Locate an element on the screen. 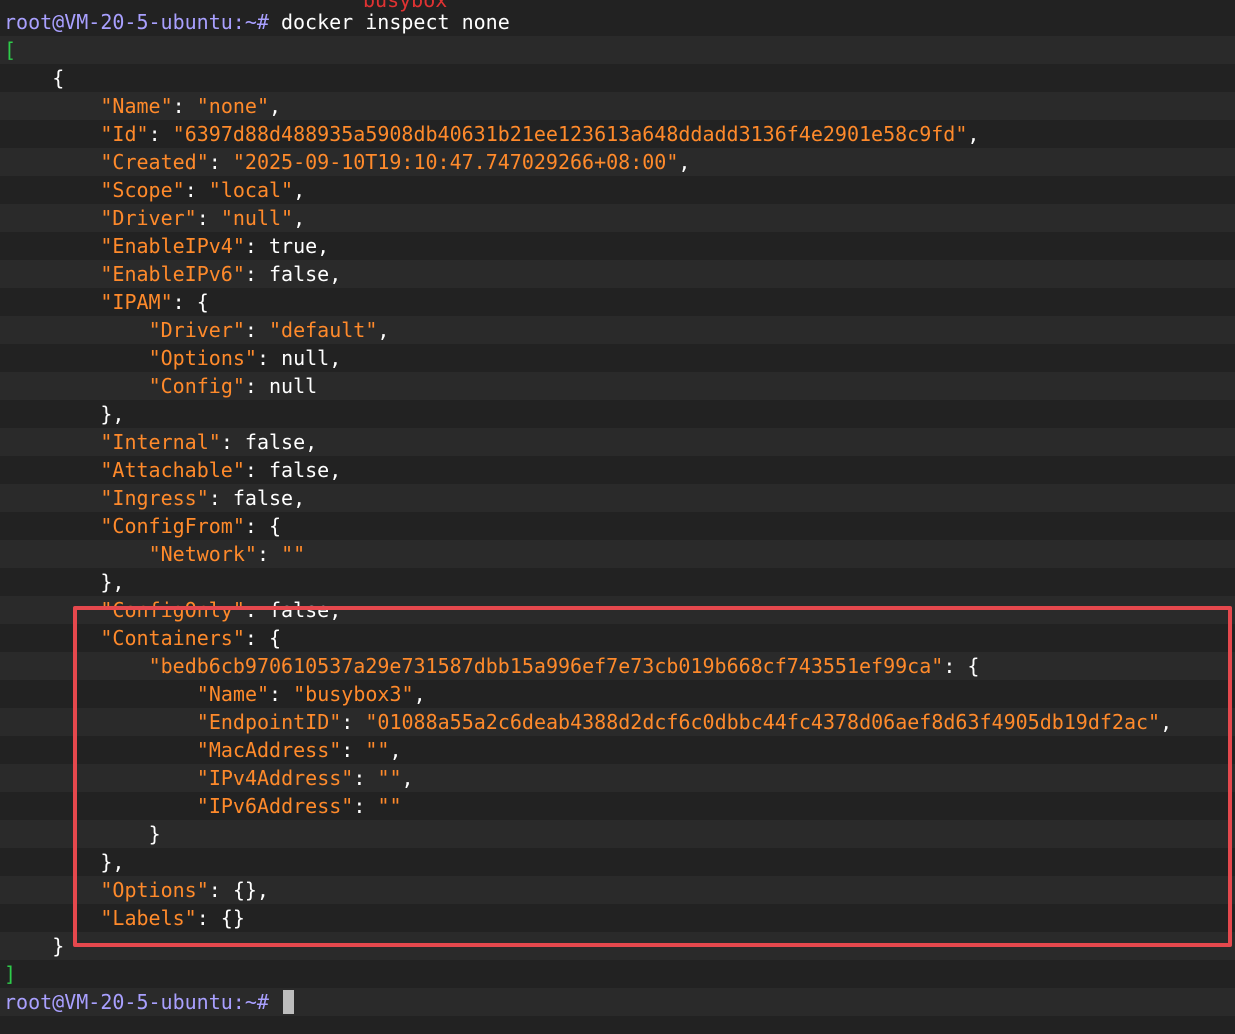 This screenshot has height=1034, width=1235. terminal-line: "Driver": "default", is located at coordinates (617, 330).